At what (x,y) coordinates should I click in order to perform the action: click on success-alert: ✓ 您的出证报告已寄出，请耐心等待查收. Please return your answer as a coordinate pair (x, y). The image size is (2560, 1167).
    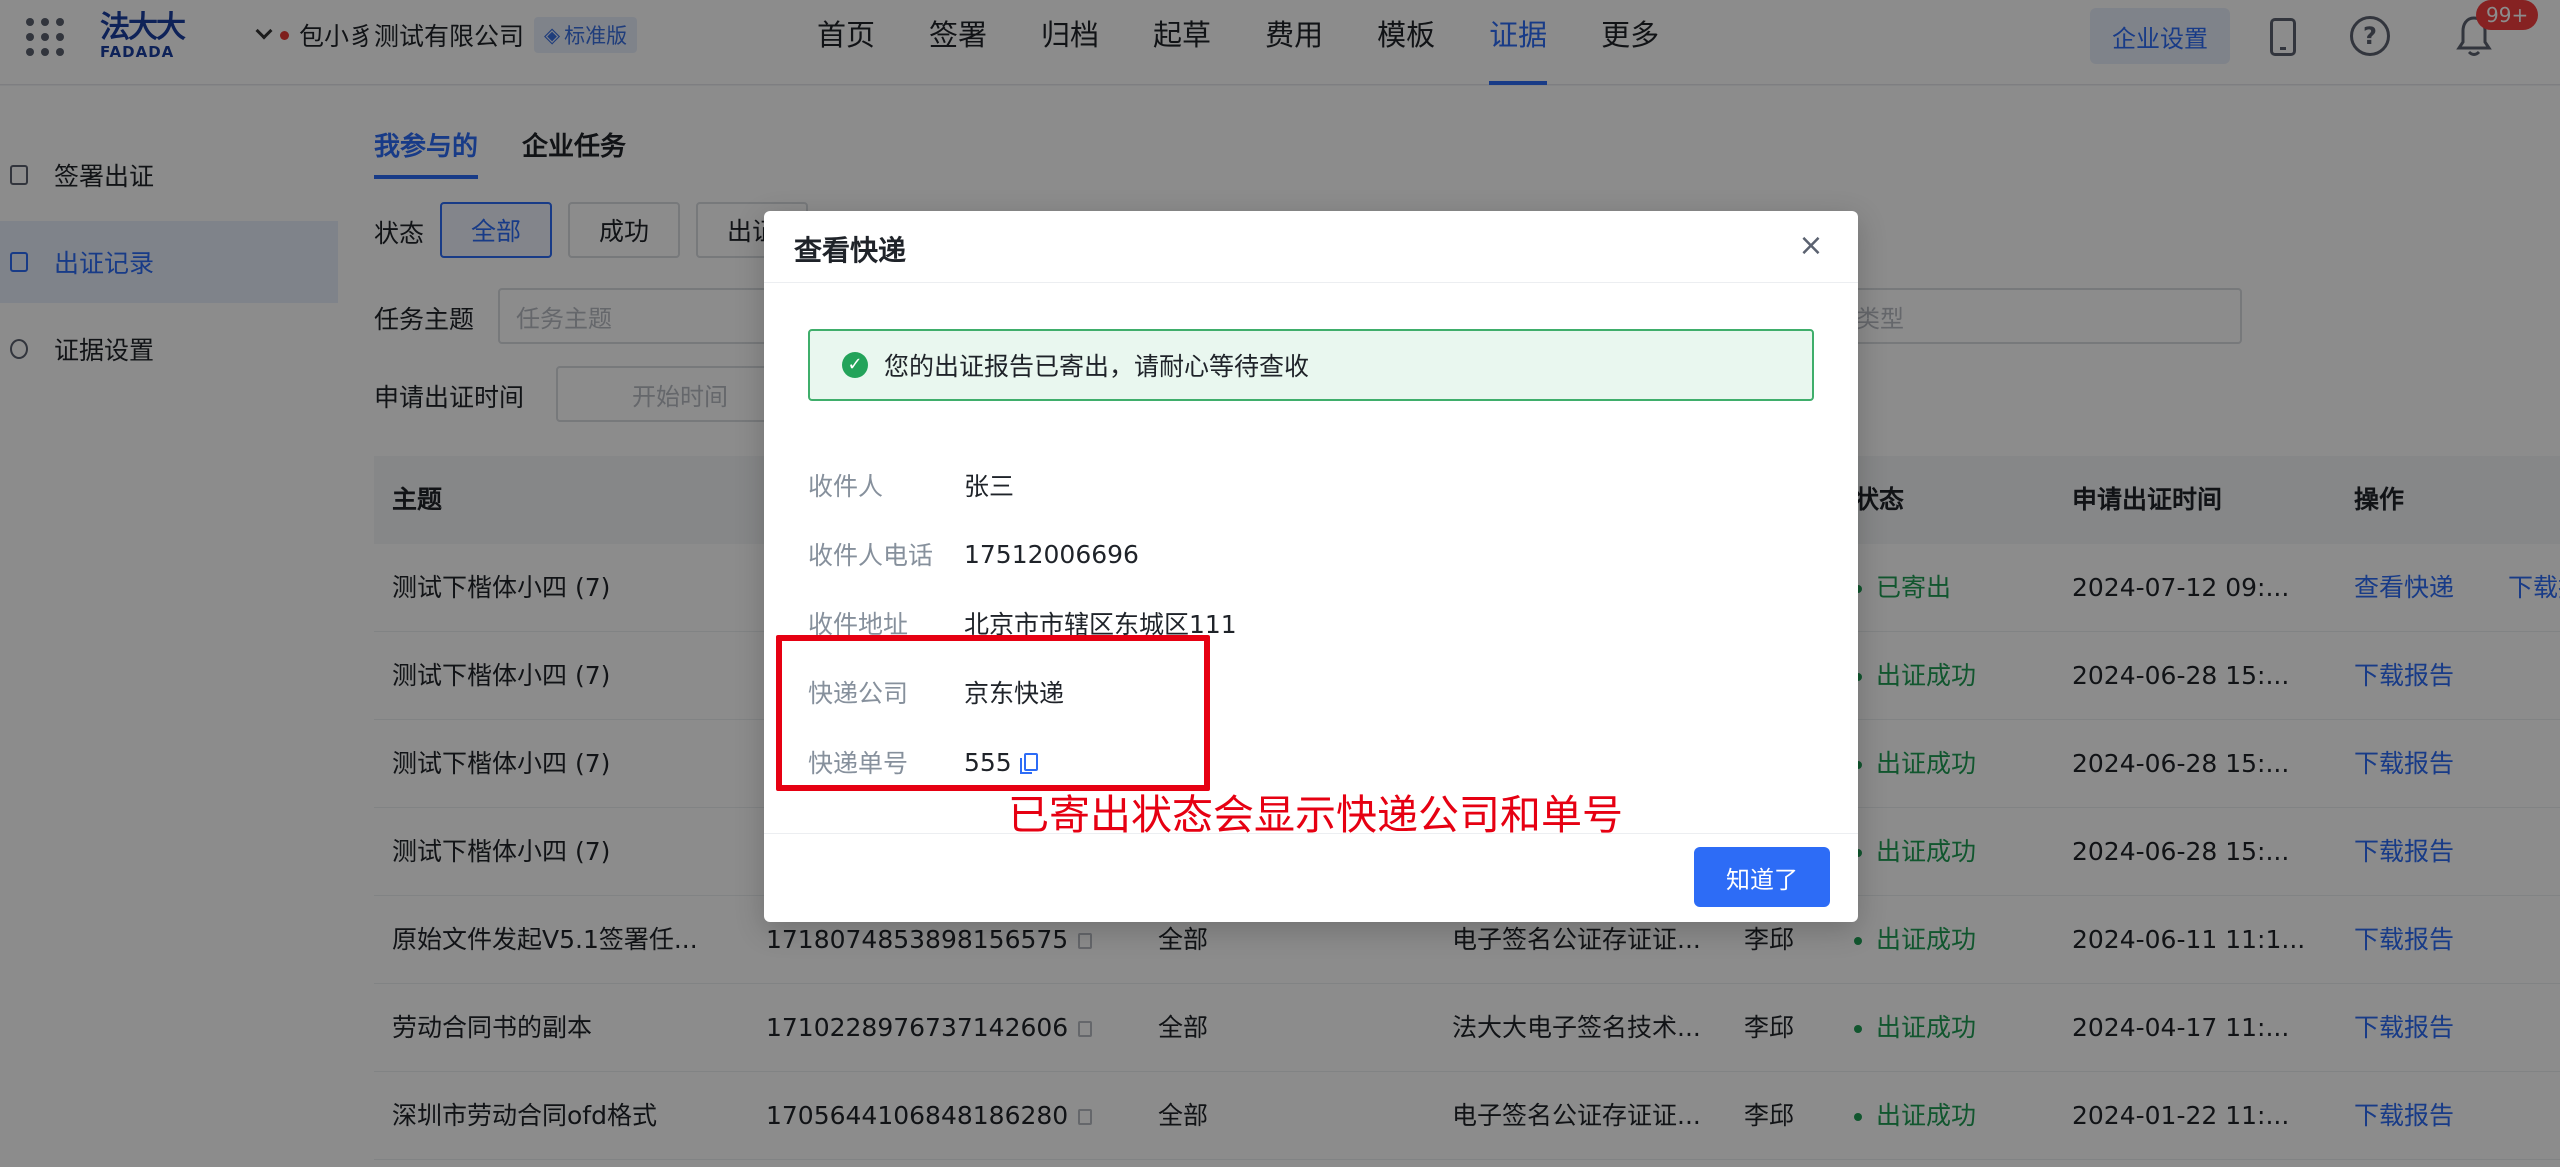
    Looking at the image, I should click on (1311, 365).